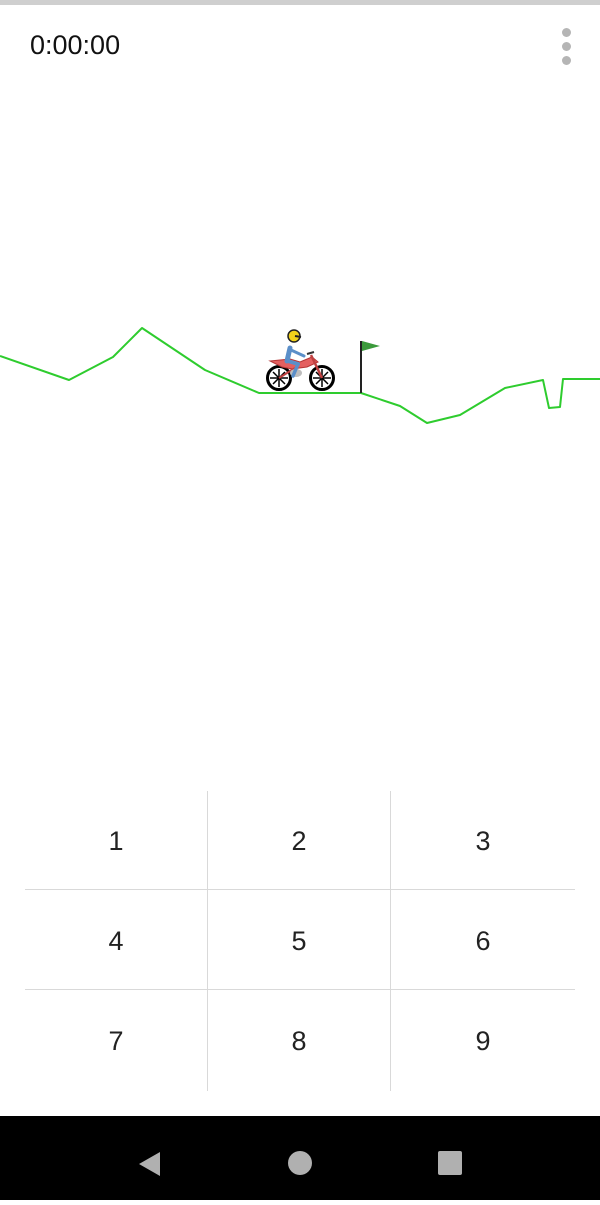 This screenshot has width=600, height=1205. I want to click on home-button, so click(300, 1158).